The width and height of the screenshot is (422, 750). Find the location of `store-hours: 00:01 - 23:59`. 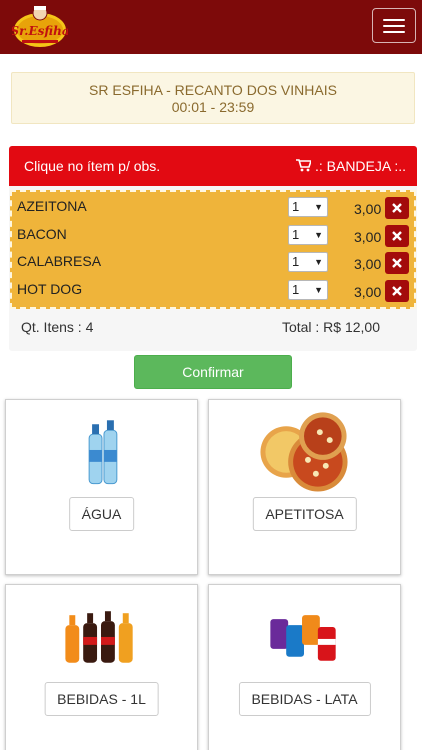

store-hours: 00:01 - 23:59 is located at coordinates (213, 107).